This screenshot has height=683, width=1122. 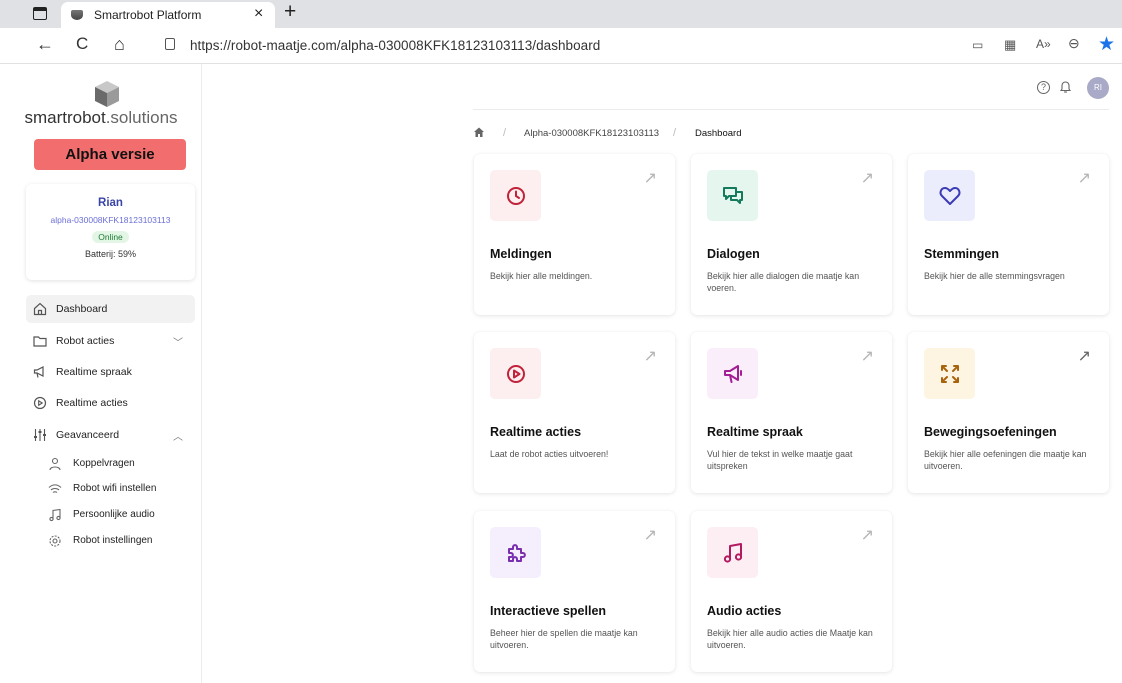 I want to click on folder-icon, so click(x=40, y=341).